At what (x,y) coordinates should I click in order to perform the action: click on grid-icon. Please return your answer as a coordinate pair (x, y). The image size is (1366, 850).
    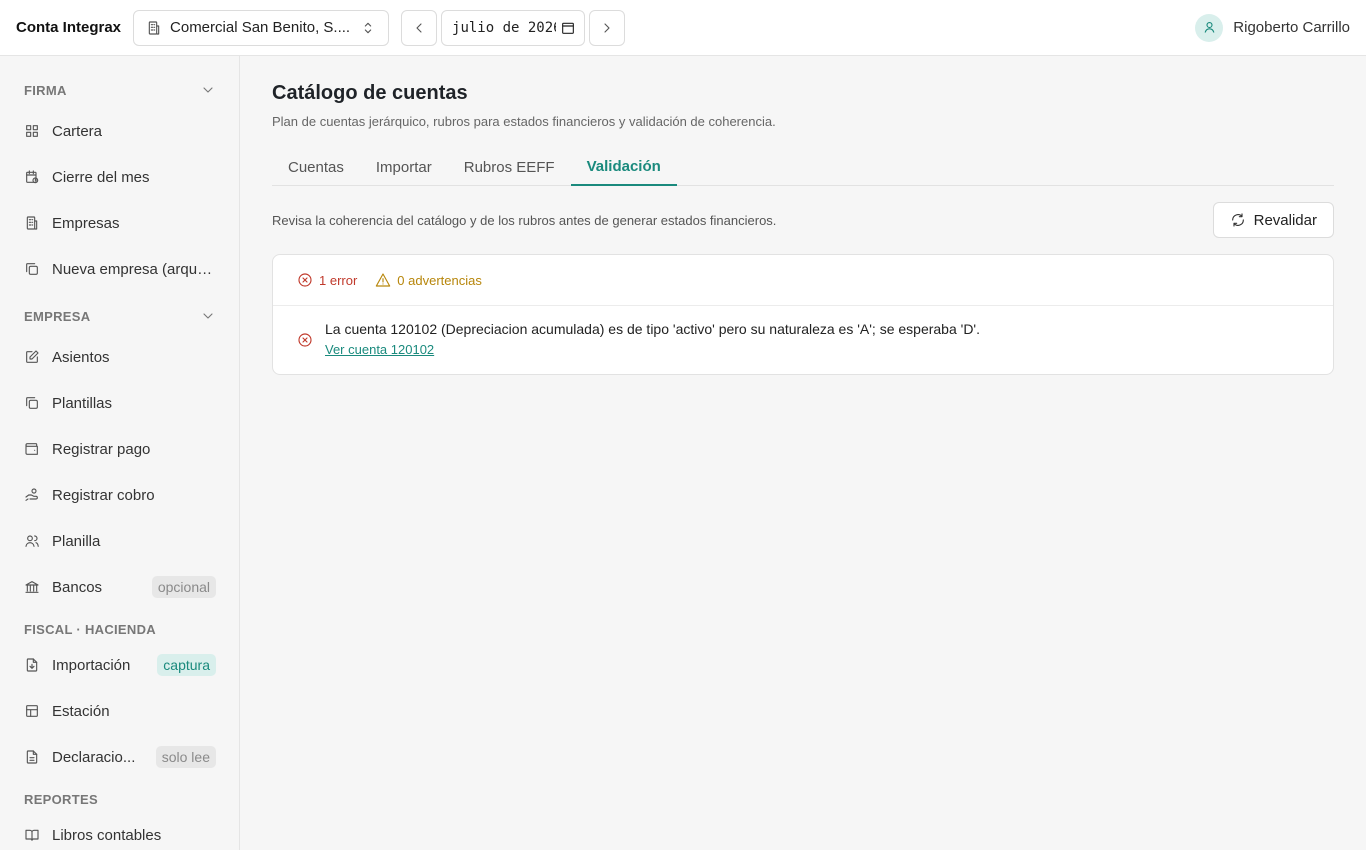
    Looking at the image, I should click on (32, 131).